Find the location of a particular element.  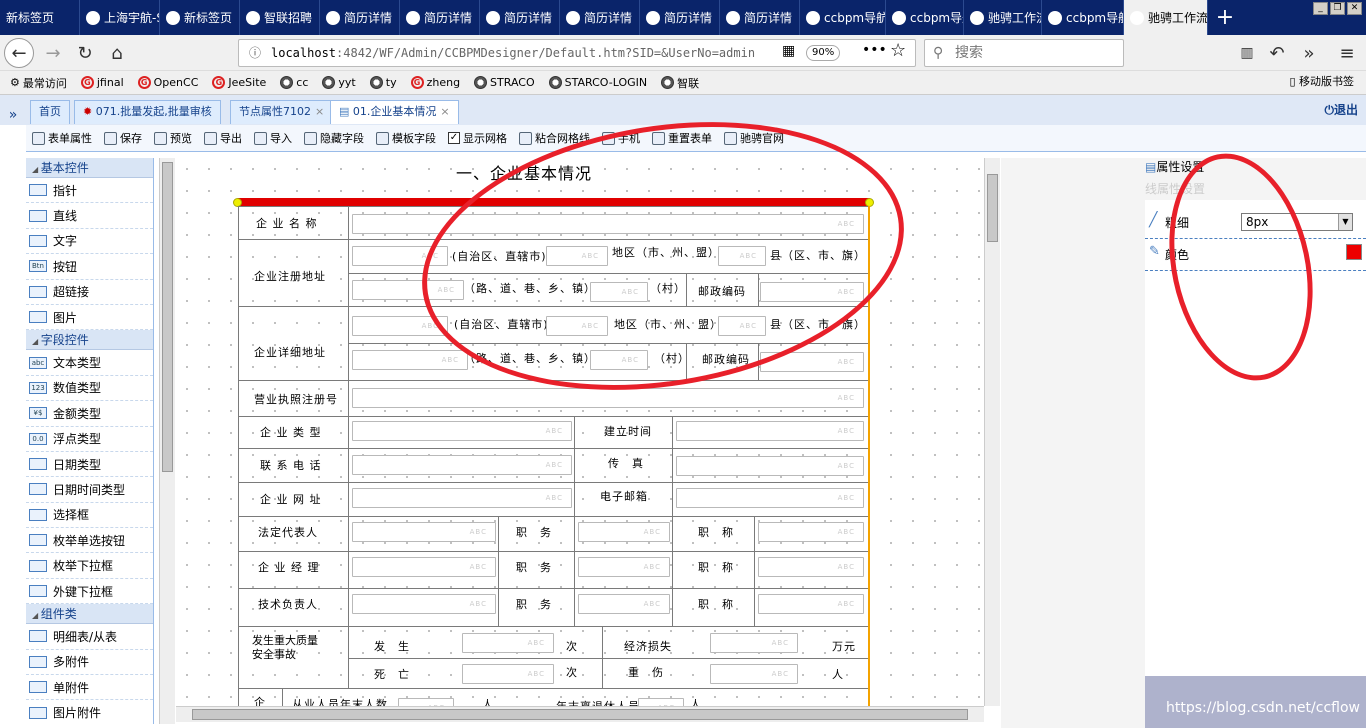

toolbar-button: 表单属性 is located at coordinates (62, 138).